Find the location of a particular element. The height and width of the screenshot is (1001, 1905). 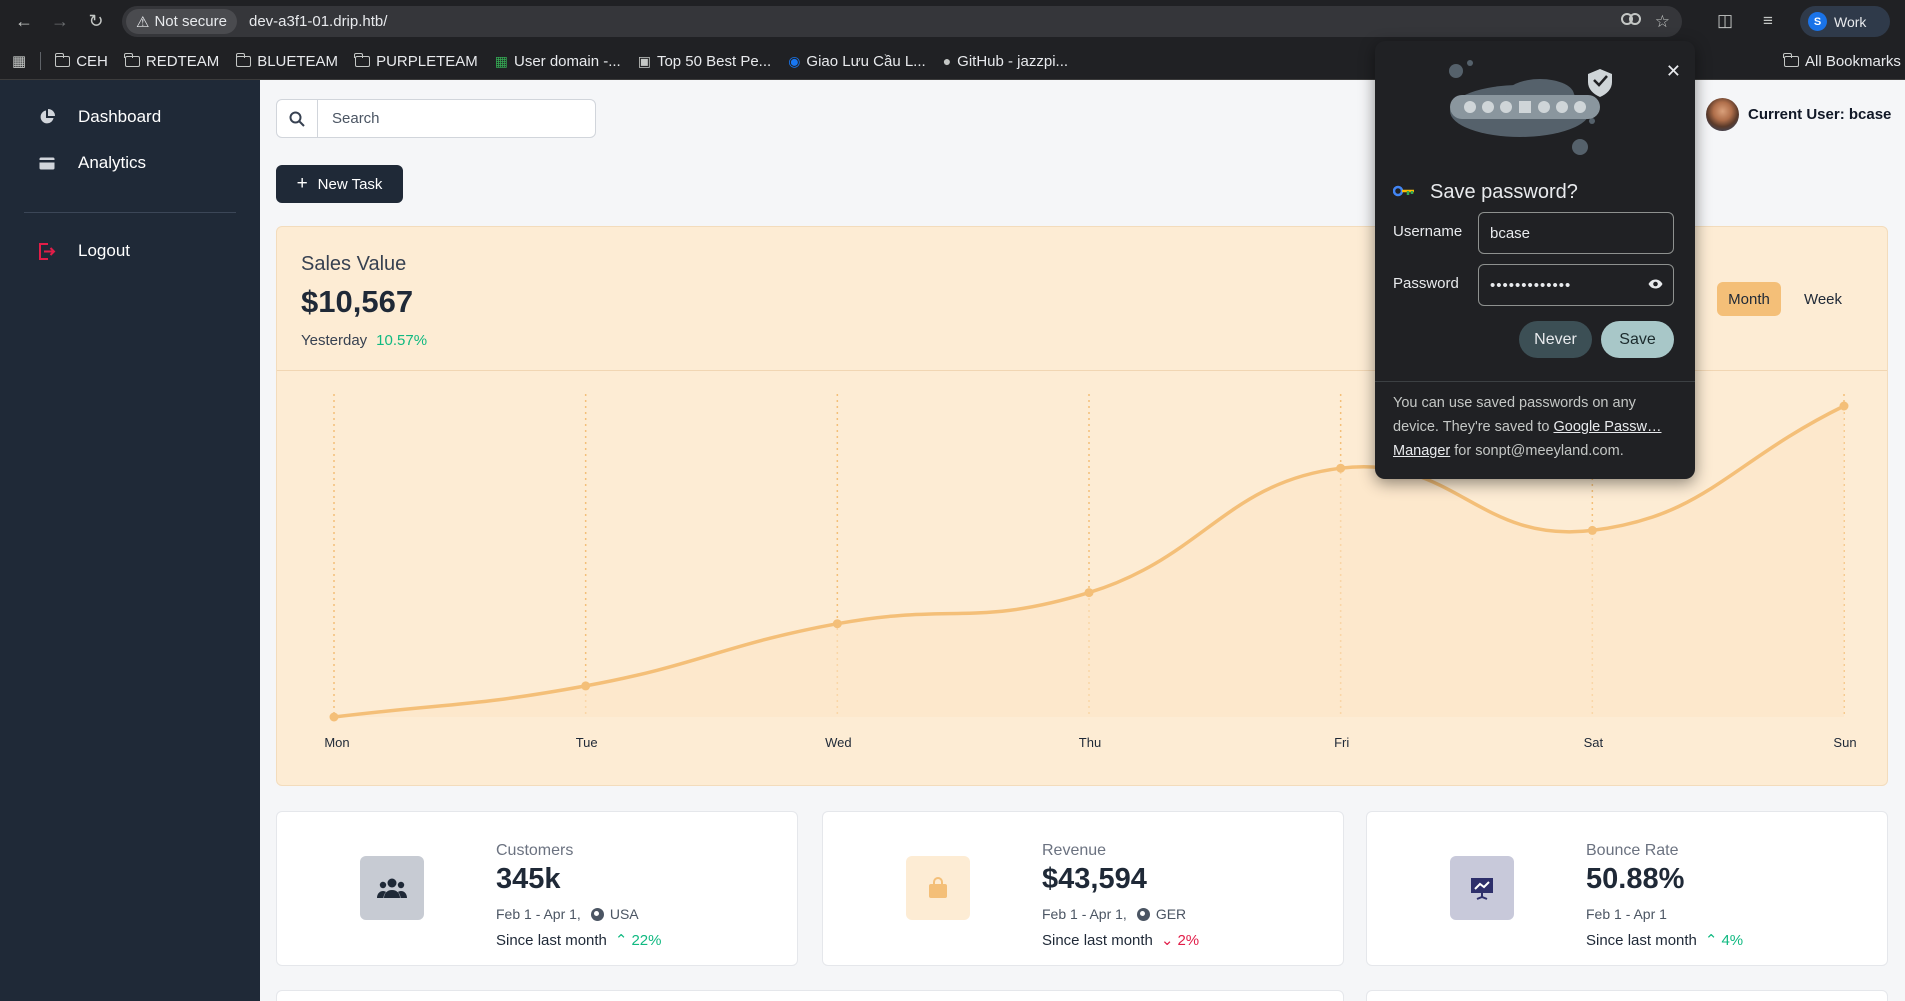

x-tick-label: Mon is located at coordinates (336, 742).